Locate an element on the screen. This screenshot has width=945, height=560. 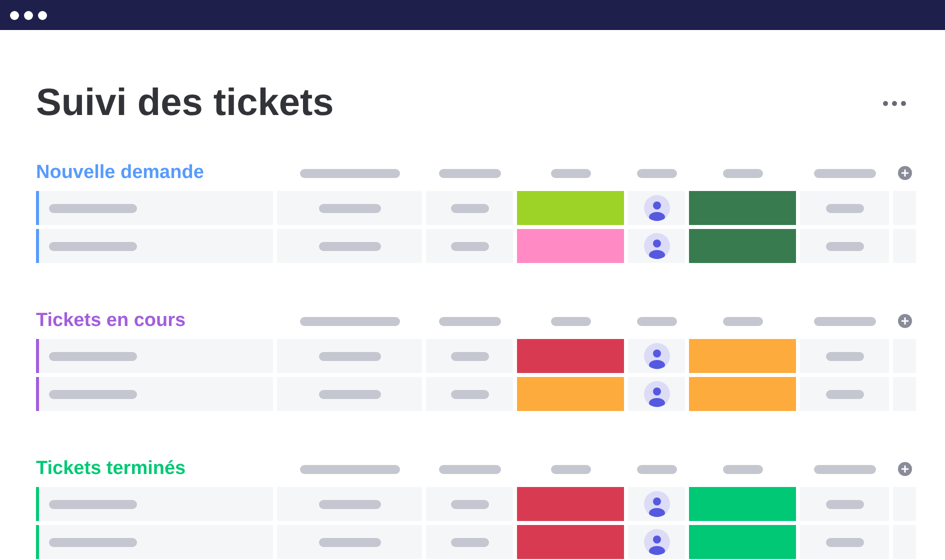
group-title: Tickets en cours is located at coordinates (111, 320).